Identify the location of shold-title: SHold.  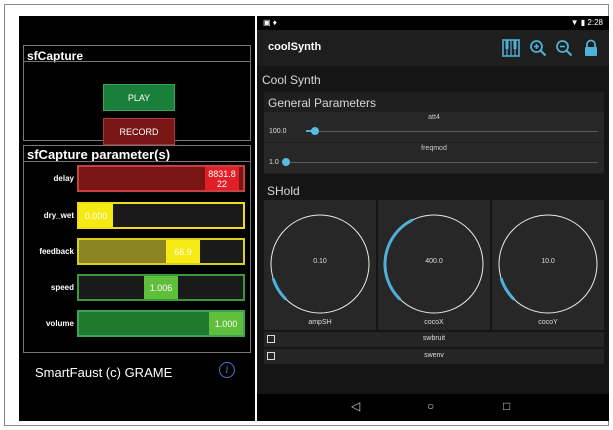
(283, 191).